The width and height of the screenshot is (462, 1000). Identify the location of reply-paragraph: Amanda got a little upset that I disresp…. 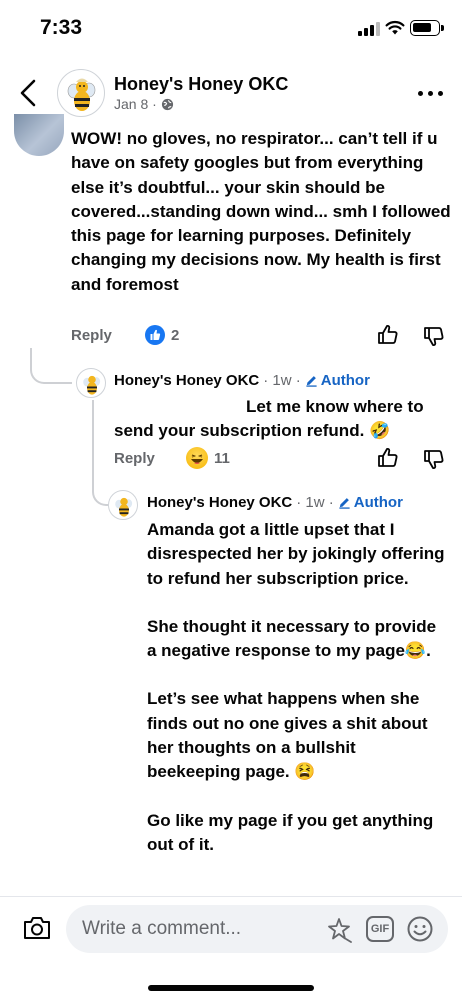
(296, 554).